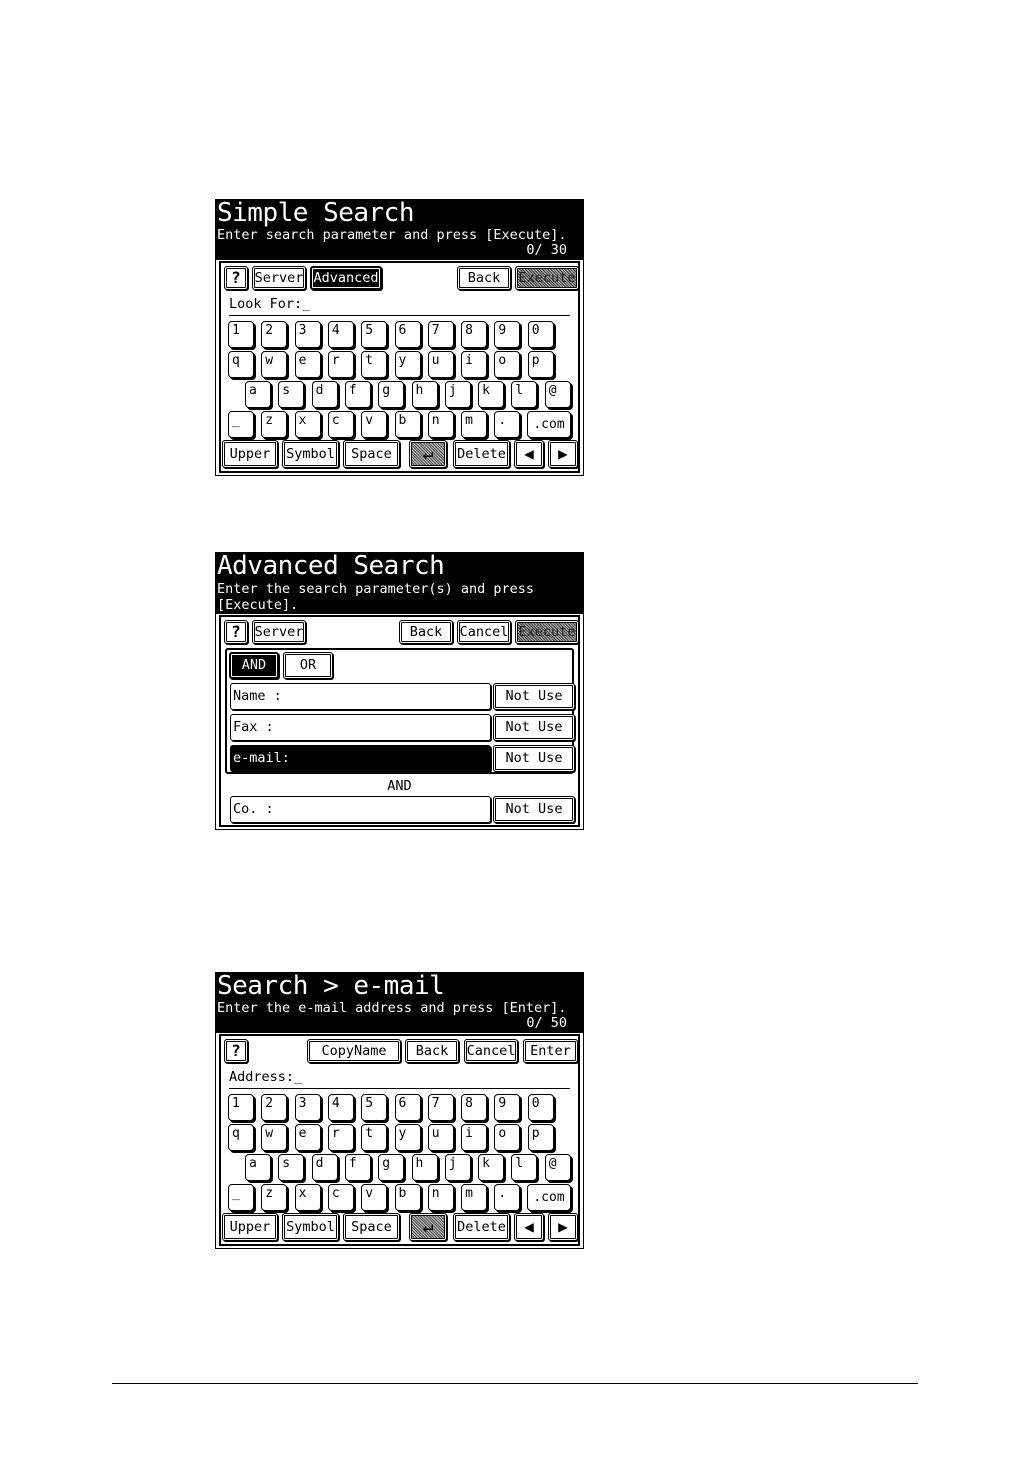  I want to click on key-8: 8, so click(474, 334).